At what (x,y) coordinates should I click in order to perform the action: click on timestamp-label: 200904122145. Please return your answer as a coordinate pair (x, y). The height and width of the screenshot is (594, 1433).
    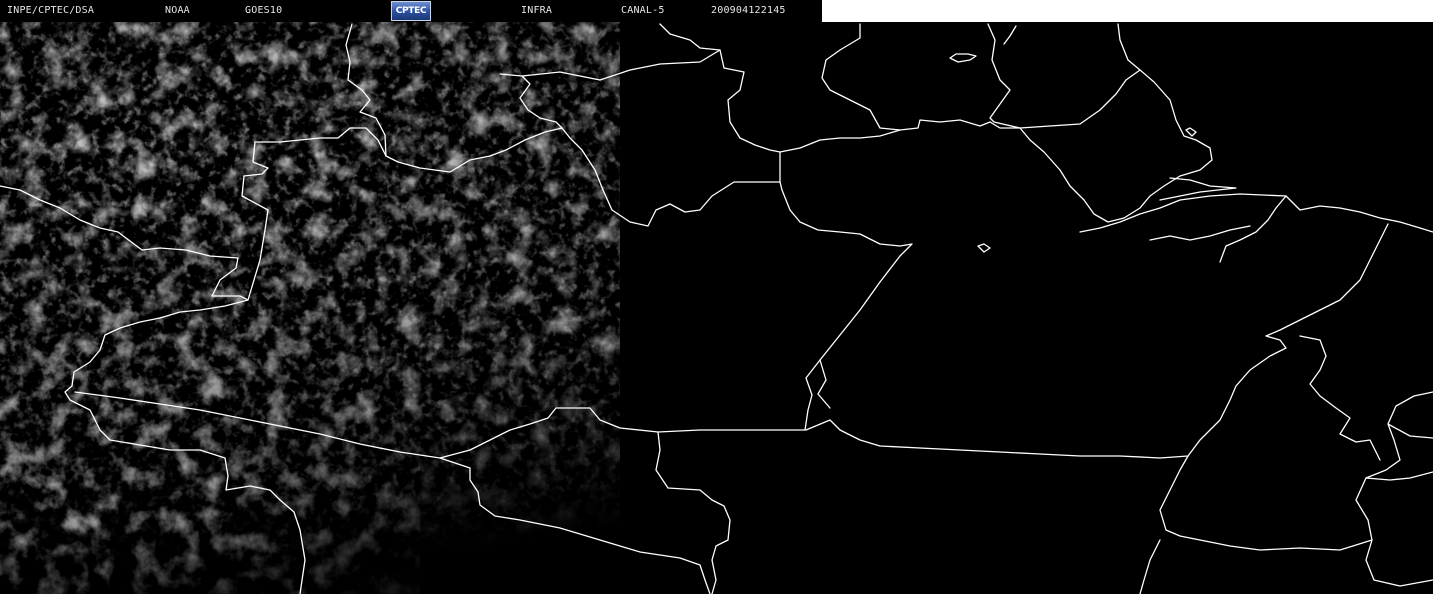
    Looking at the image, I should click on (748, 10).